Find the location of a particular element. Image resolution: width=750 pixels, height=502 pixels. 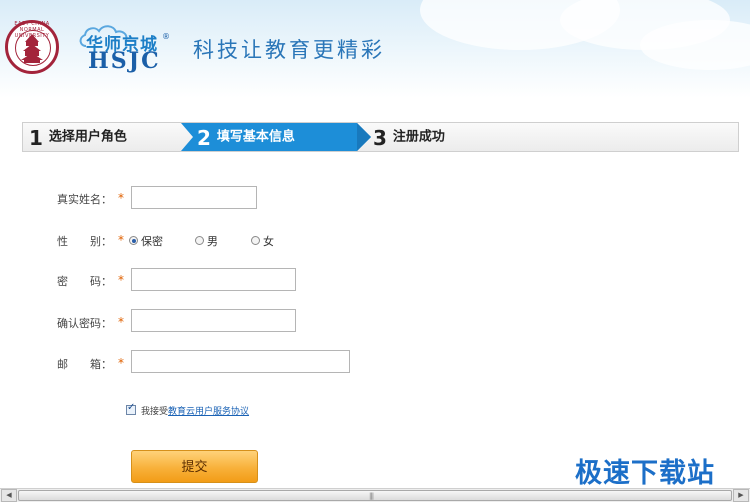

step-label: 注册成功 is located at coordinates (418, 137).